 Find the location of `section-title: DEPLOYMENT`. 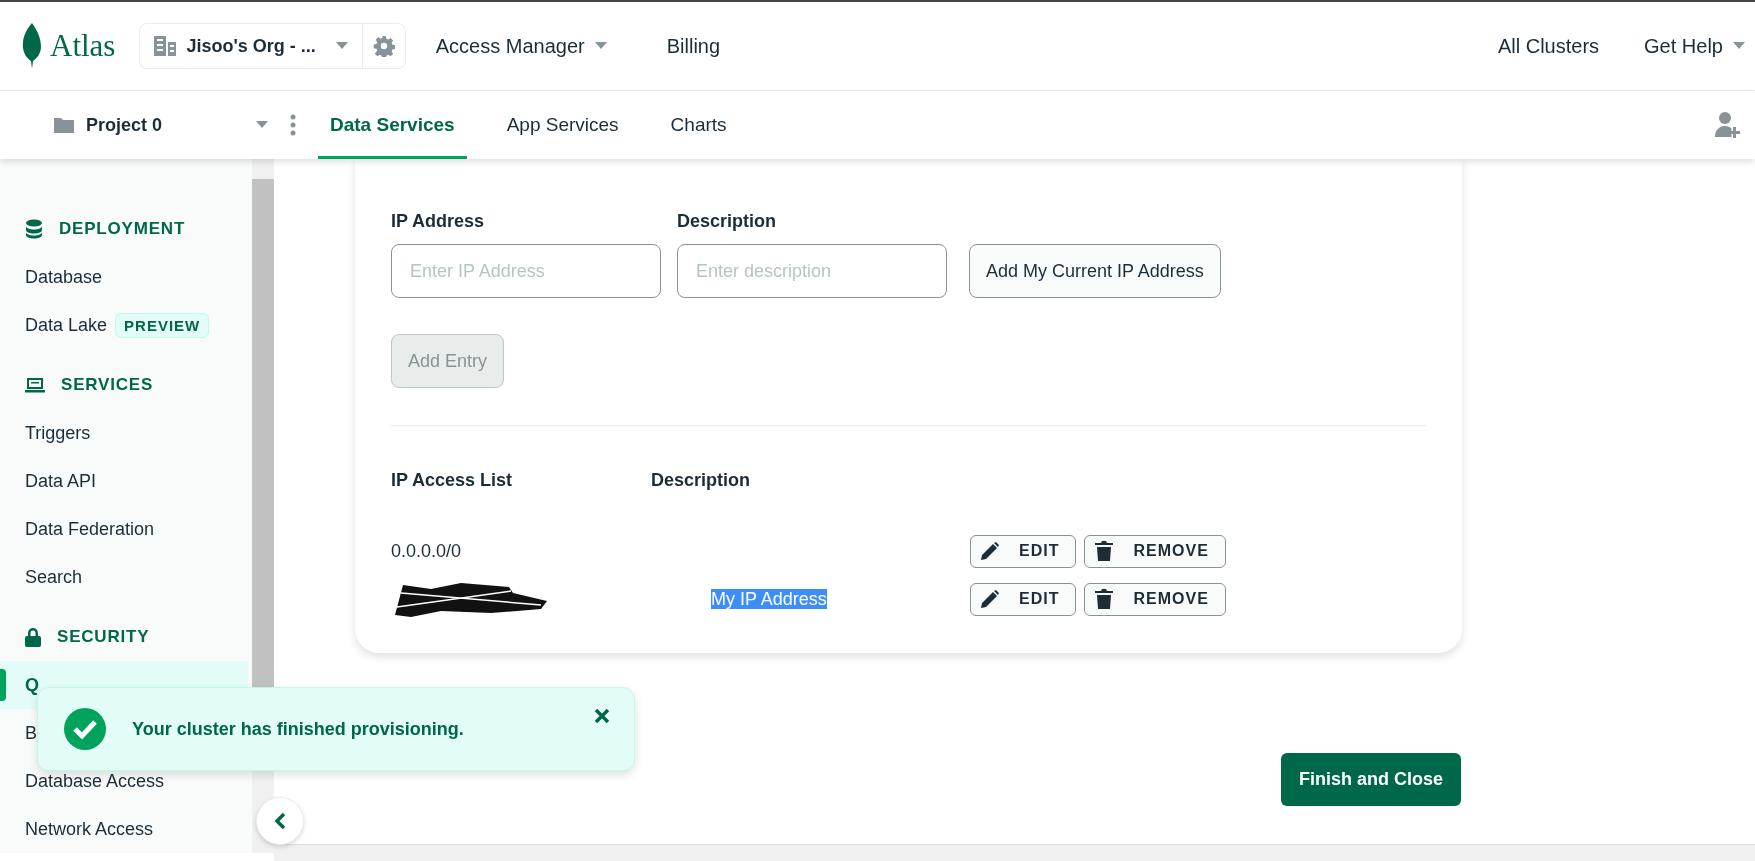

section-title: DEPLOYMENT is located at coordinates (122, 229).